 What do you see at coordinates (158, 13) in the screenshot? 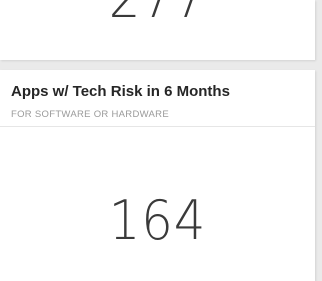
I see `metric-value-previous: 277` at bounding box center [158, 13].